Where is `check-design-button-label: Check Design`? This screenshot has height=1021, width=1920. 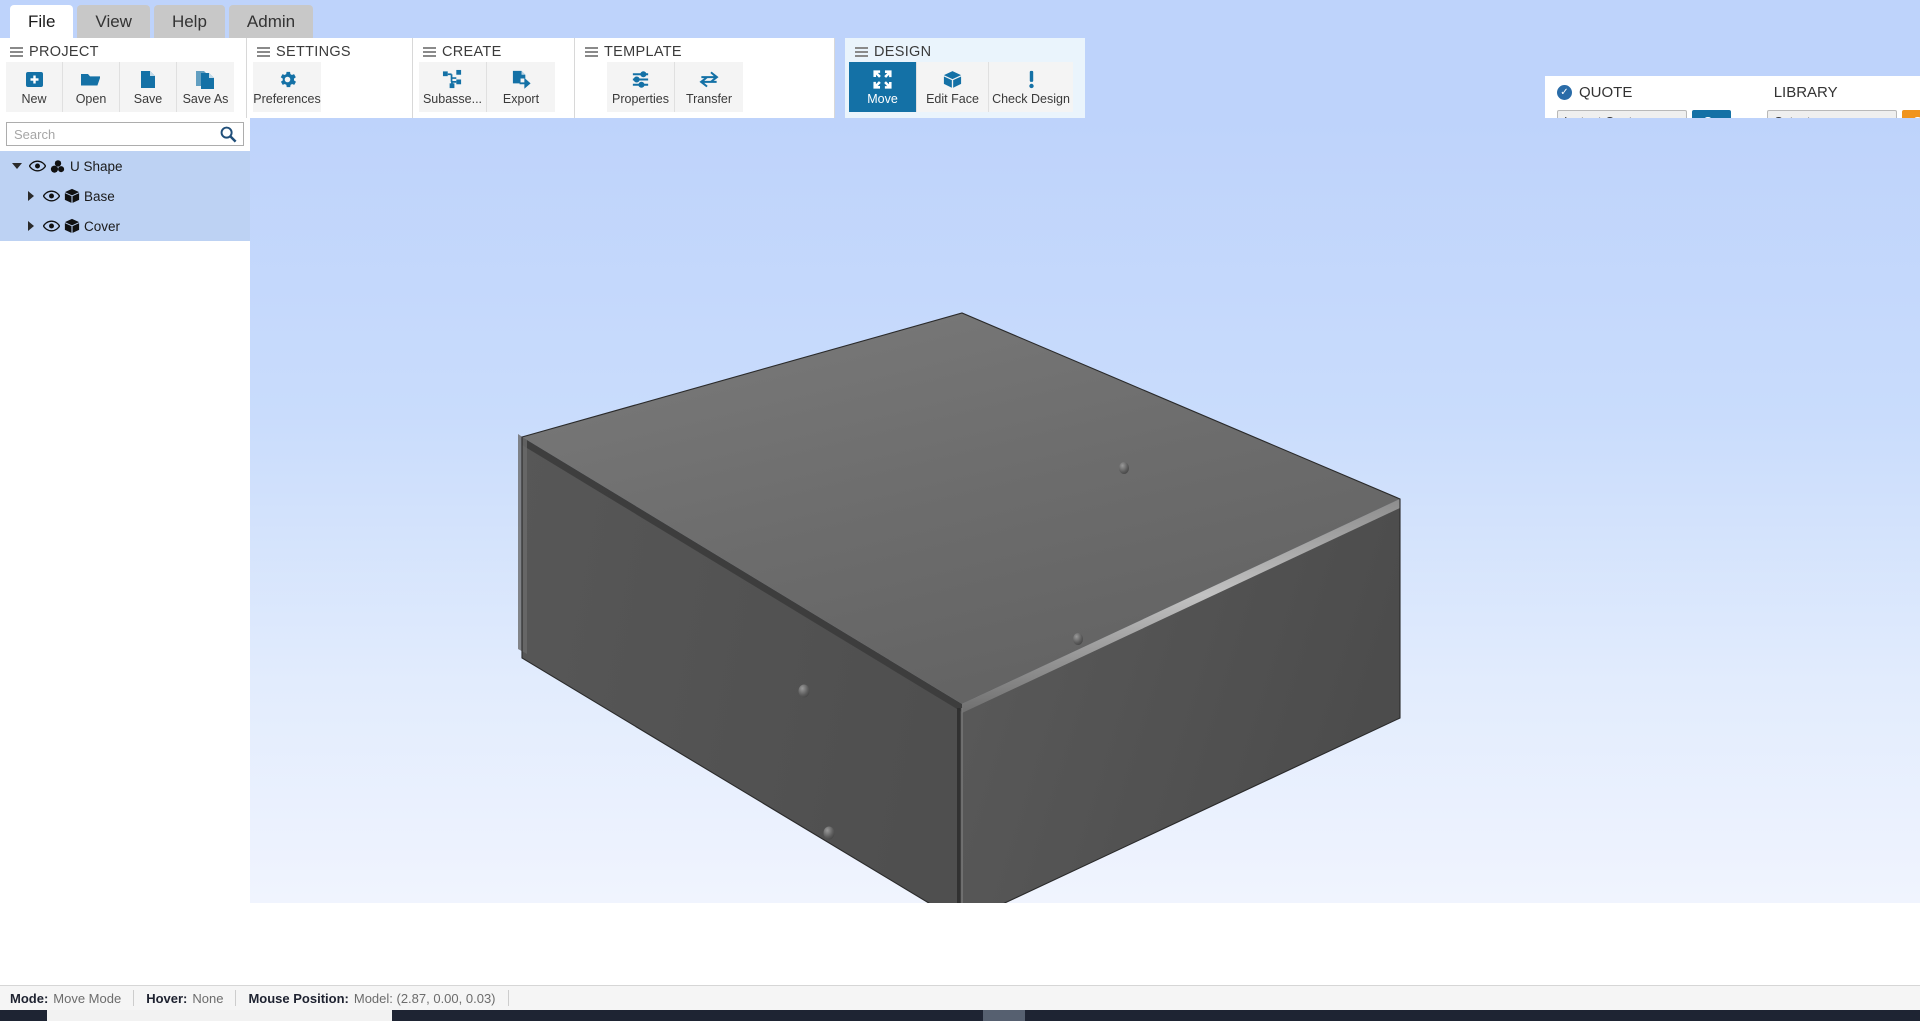 check-design-button-label: Check Design is located at coordinates (1031, 99).